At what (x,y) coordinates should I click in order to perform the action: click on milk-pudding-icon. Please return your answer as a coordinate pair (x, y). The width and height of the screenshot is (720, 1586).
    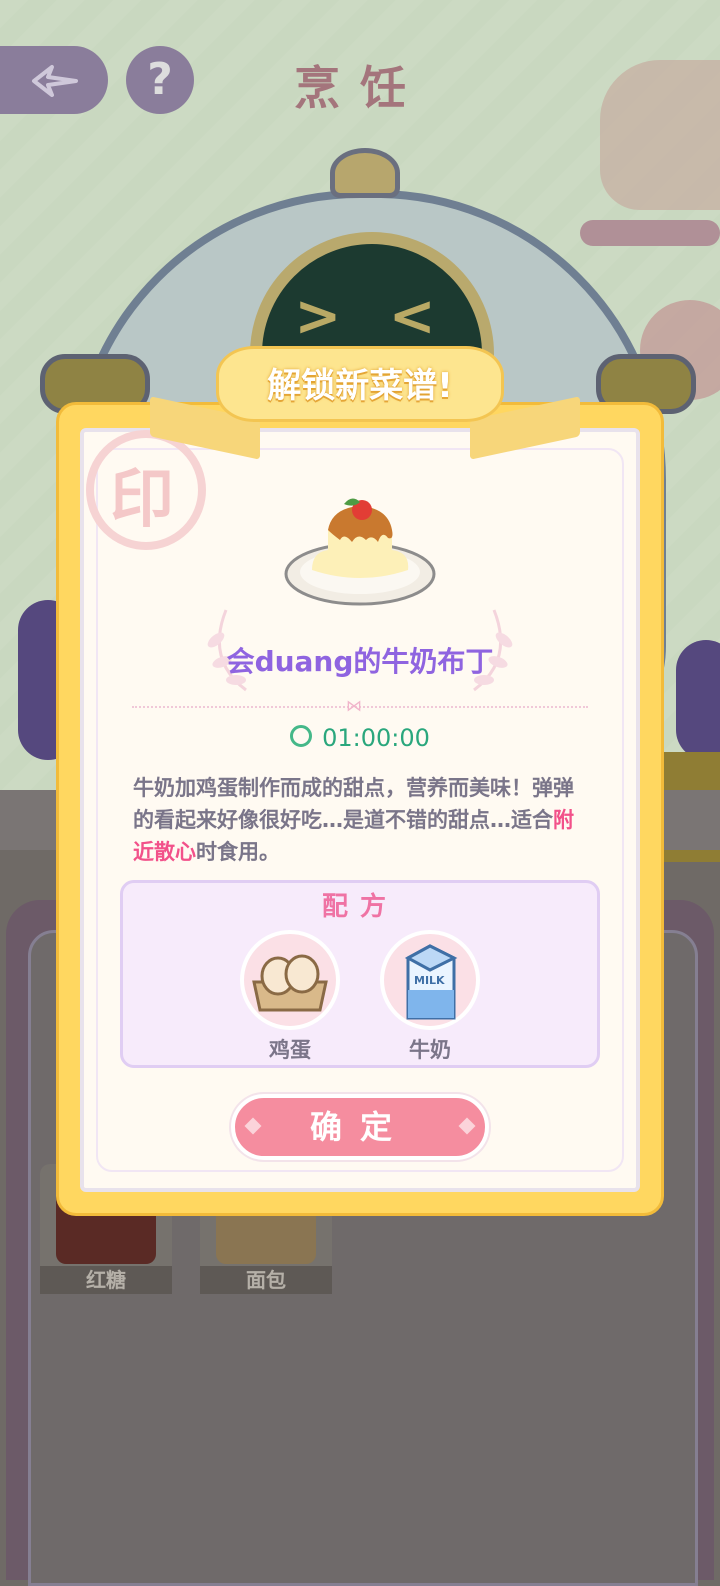
    Looking at the image, I should click on (360, 552).